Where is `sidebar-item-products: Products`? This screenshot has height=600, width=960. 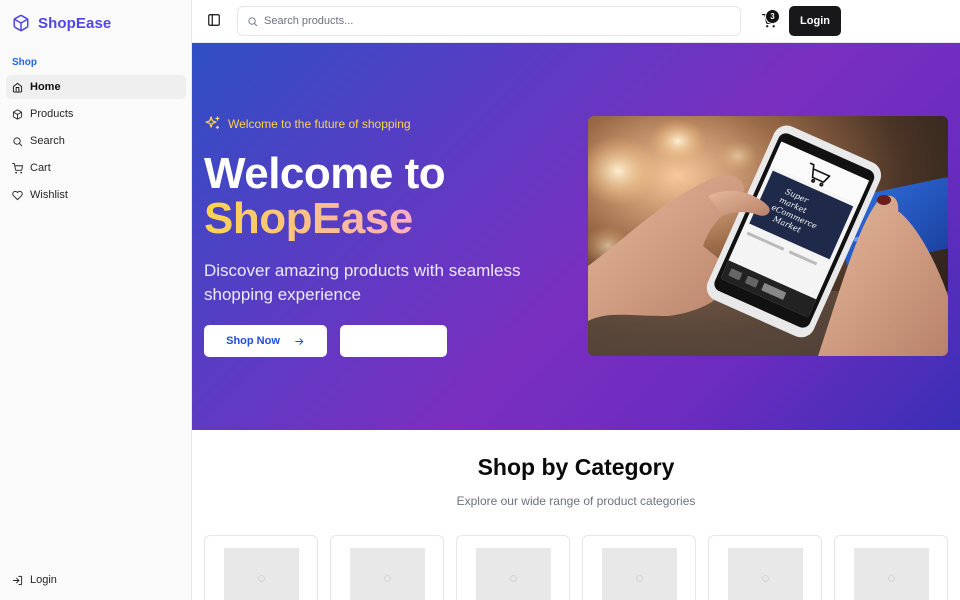
sidebar-item-products: Products is located at coordinates (96, 114).